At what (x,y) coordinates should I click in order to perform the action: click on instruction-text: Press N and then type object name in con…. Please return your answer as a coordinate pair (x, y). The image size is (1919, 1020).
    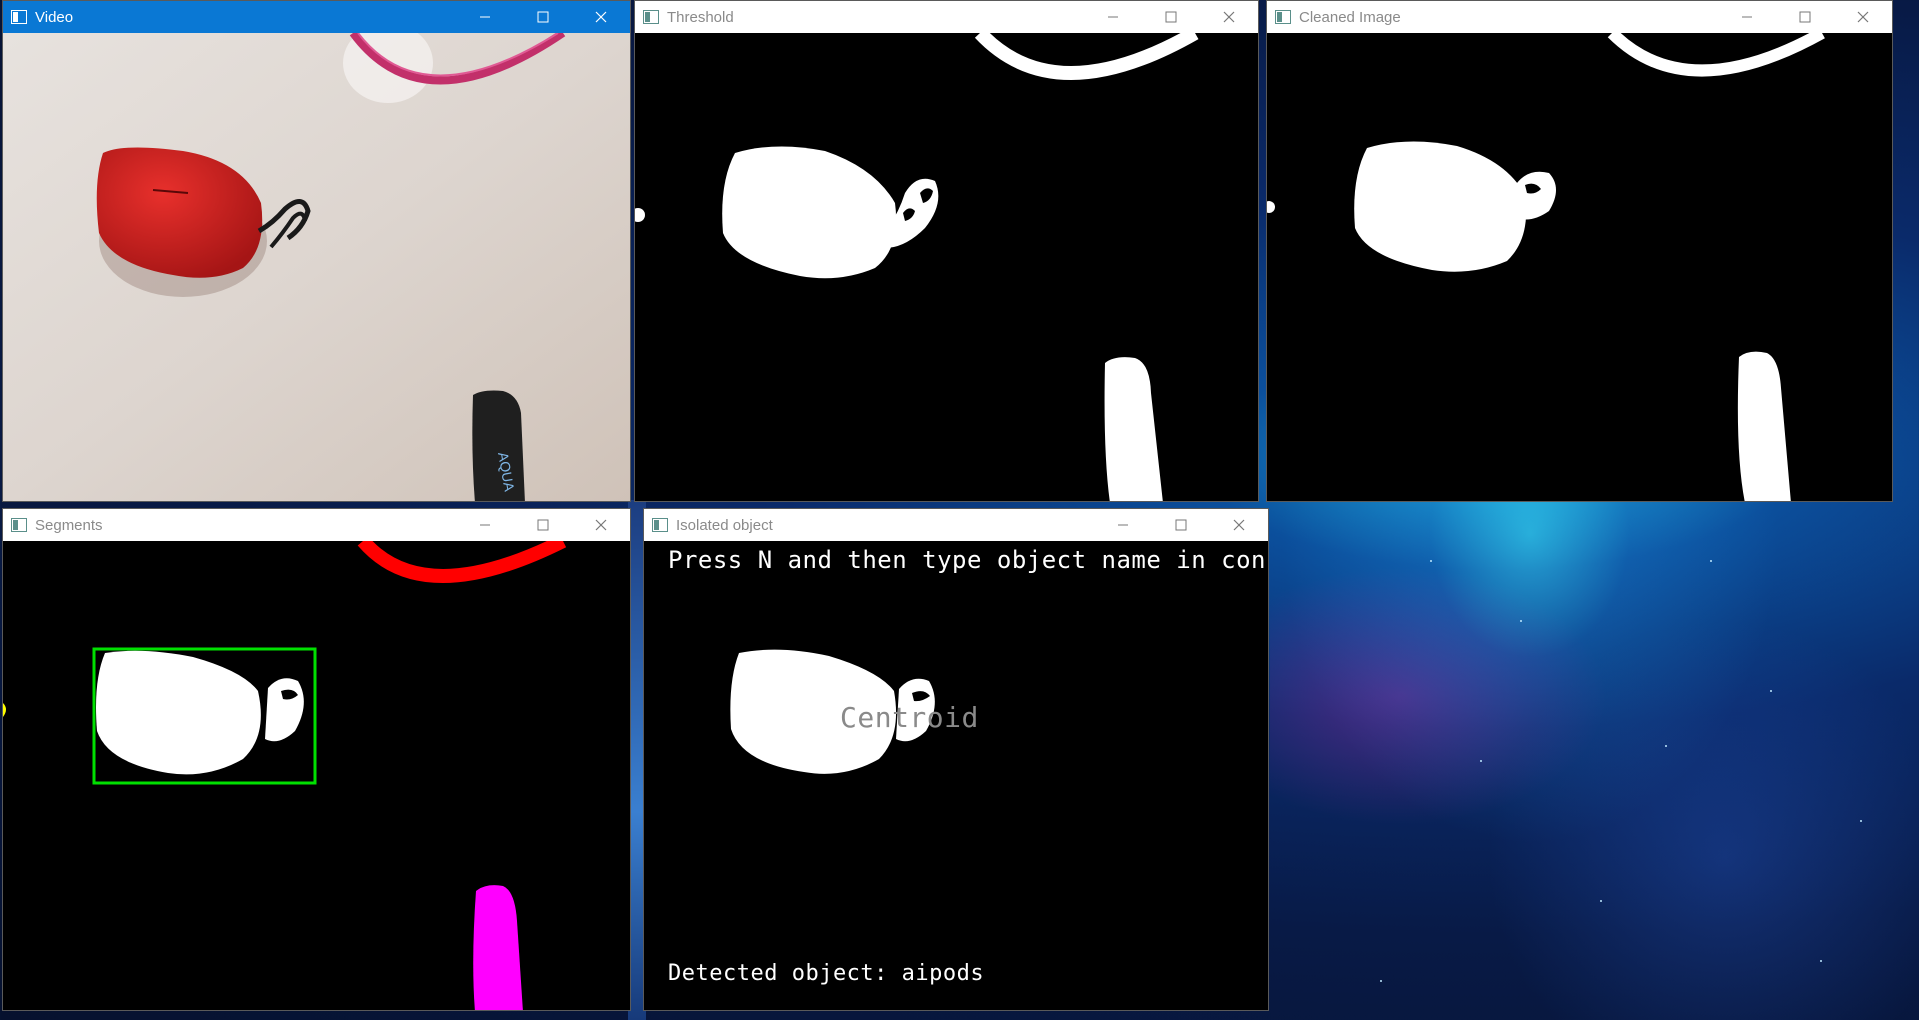
    Looking at the image, I should click on (968, 560).